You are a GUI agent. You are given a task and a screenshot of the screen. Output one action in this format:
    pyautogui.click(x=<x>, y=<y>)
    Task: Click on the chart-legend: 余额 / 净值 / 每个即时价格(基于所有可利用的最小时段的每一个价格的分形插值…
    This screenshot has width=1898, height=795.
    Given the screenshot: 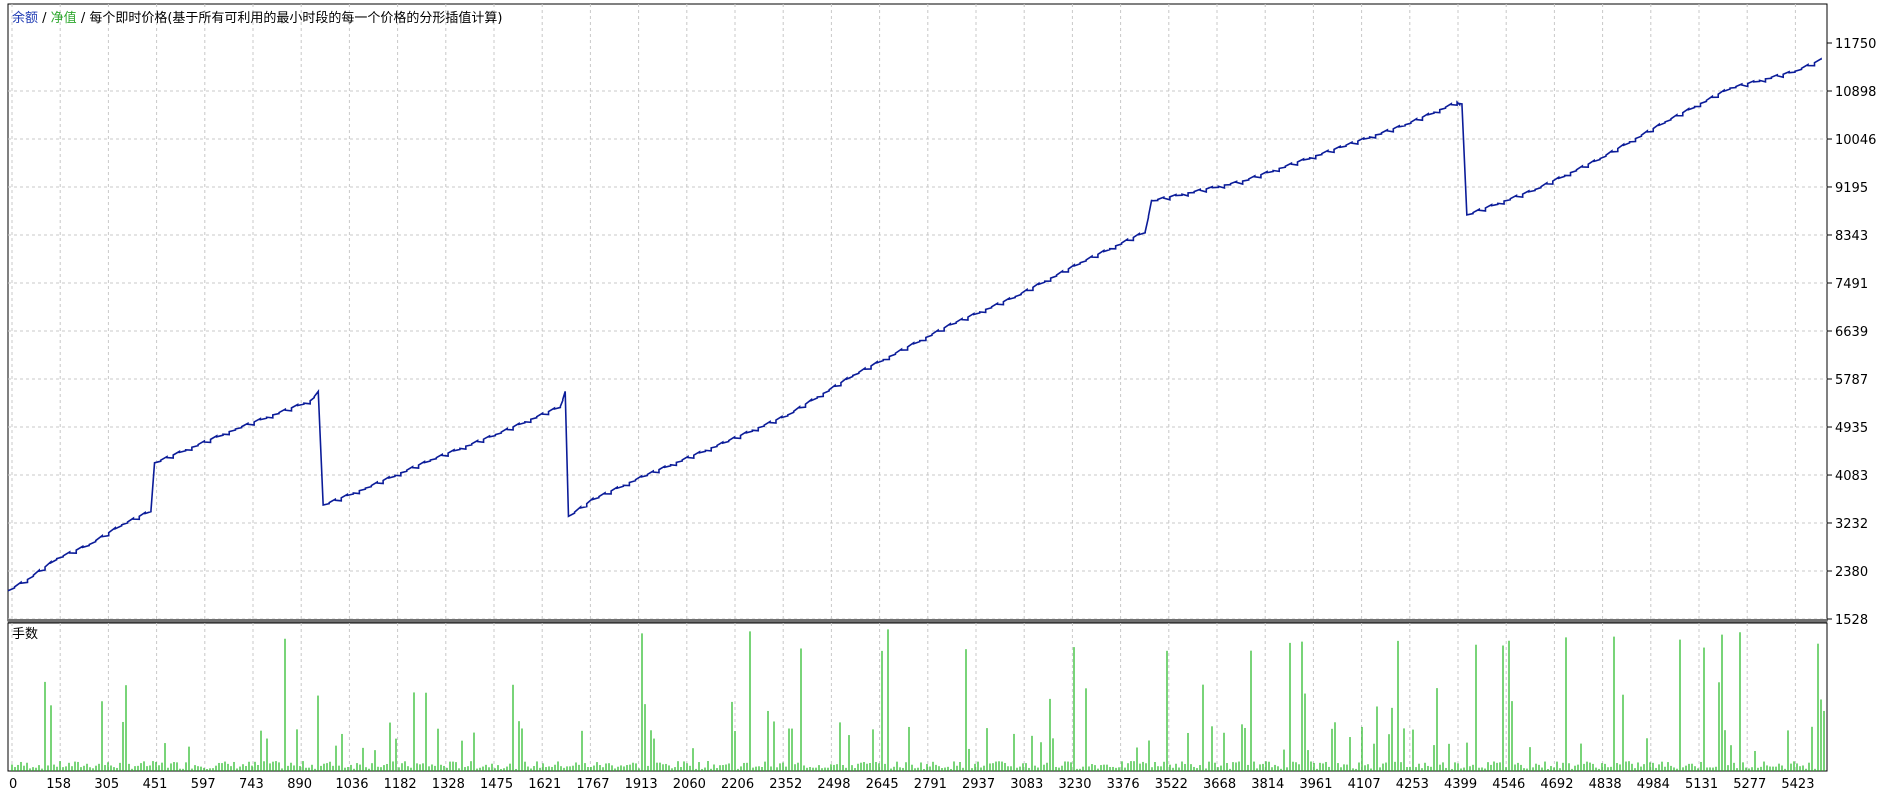 What is the action you would take?
    pyautogui.click(x=257, y=18)
    